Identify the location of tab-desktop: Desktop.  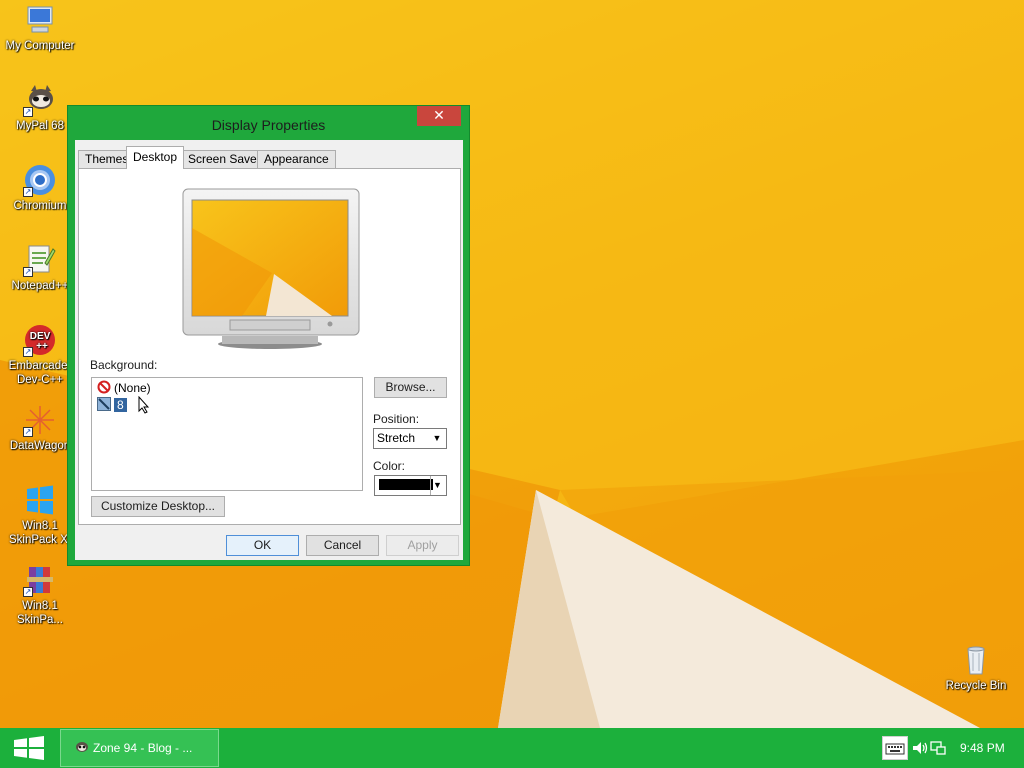
(155, 157).